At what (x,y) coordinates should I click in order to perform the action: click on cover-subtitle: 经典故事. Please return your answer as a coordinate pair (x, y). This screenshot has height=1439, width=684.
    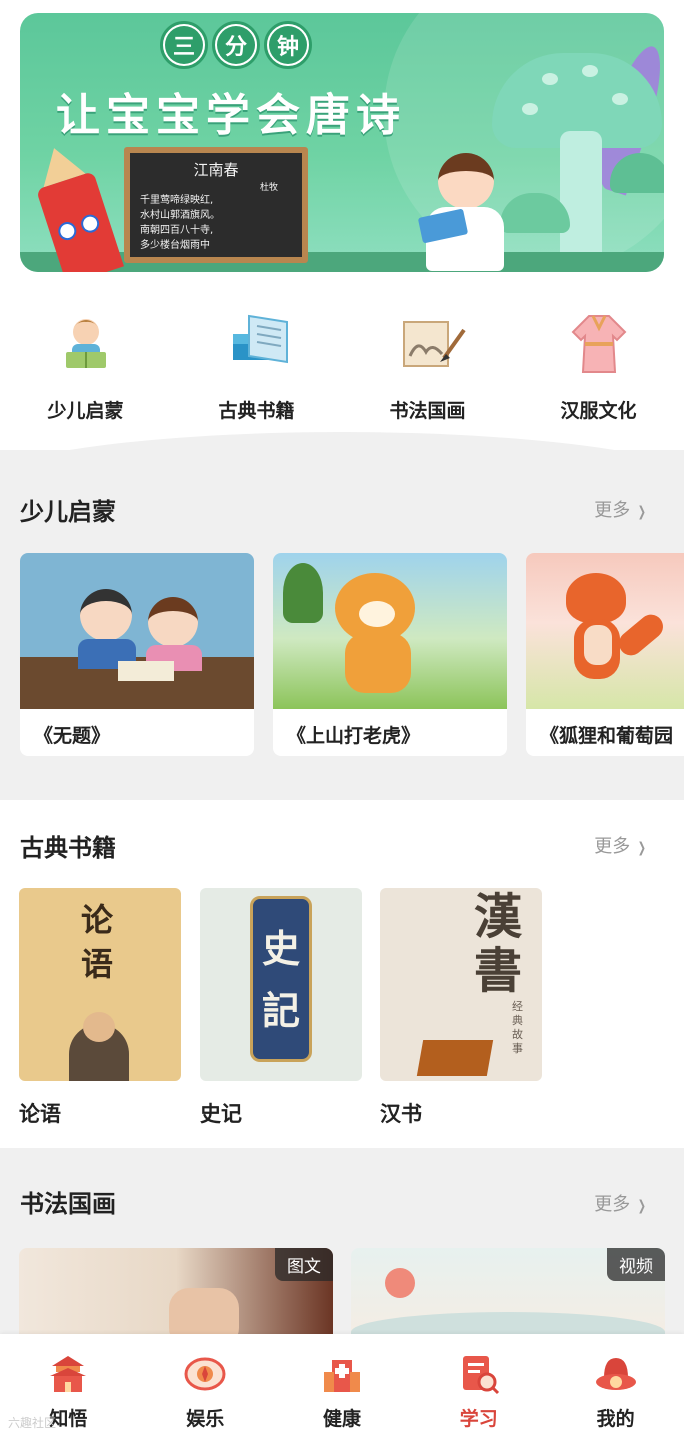
    Looking at the image, I should click on (517, 1027).